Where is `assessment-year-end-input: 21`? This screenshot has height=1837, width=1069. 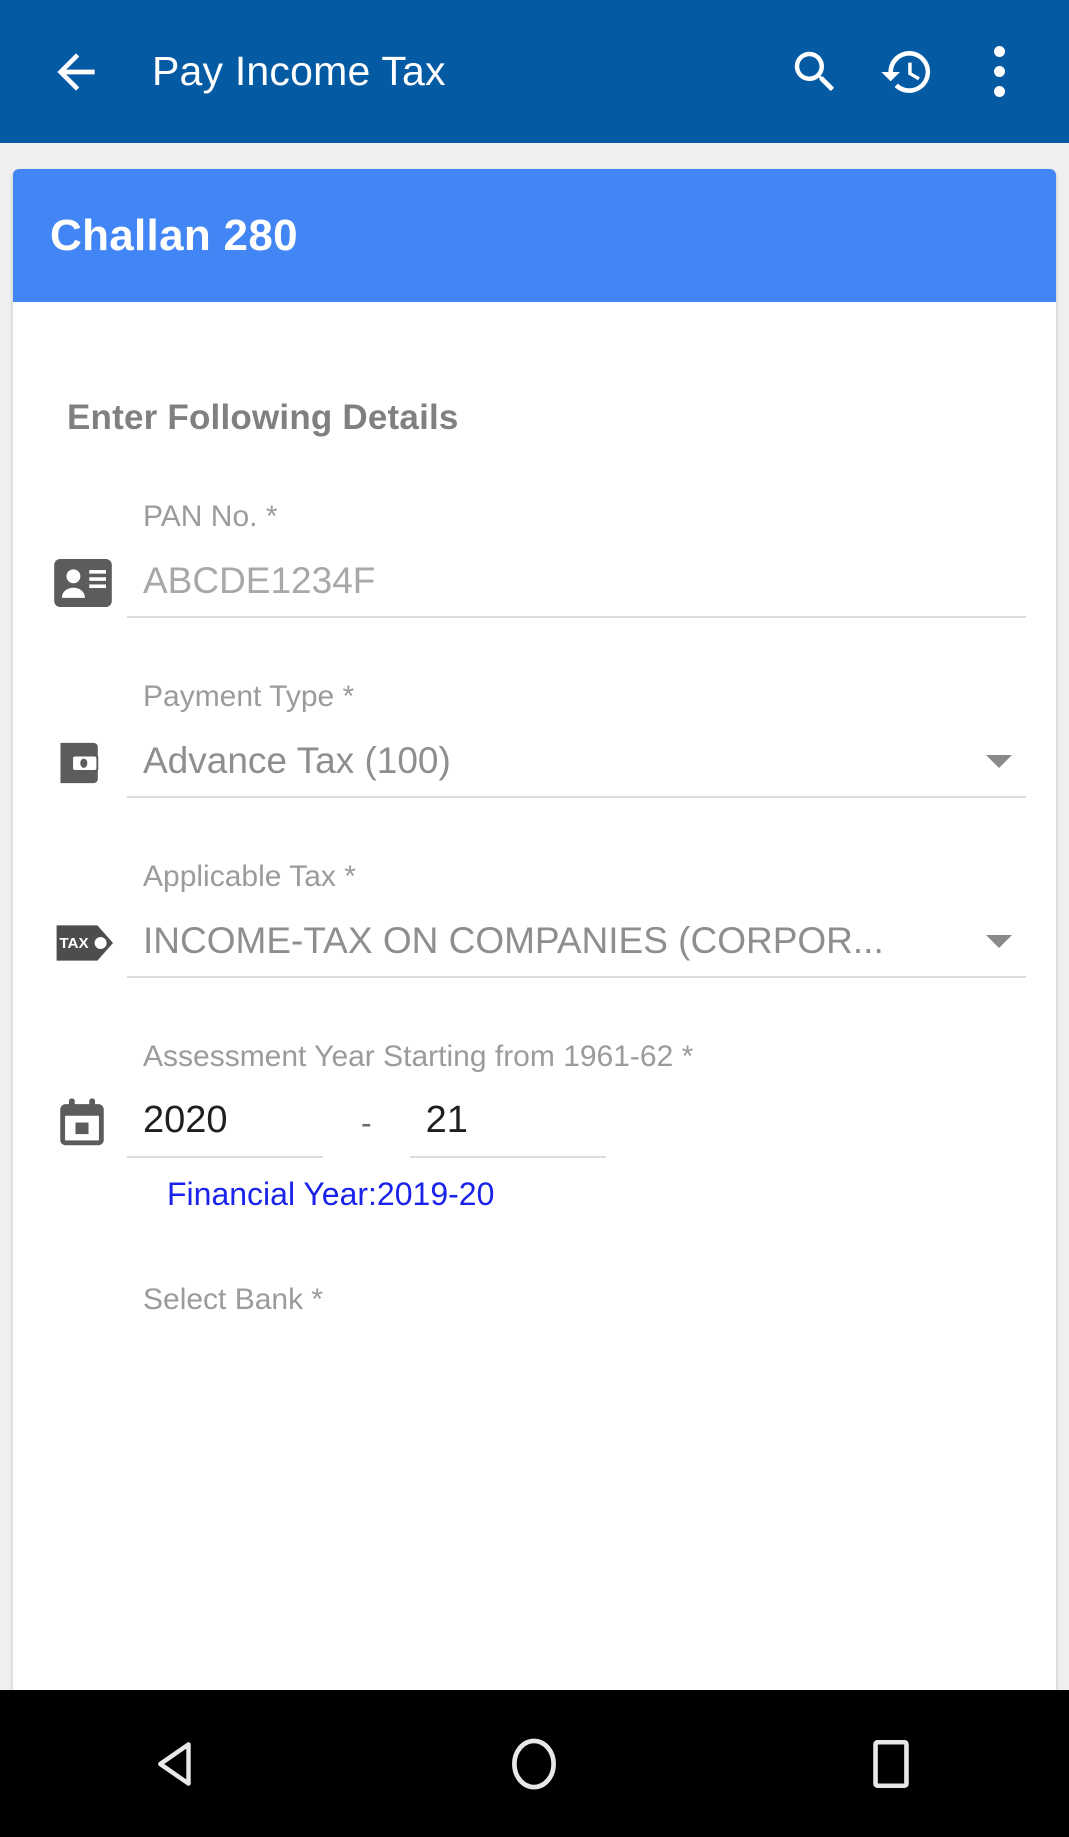 assessment-year-end-input: 21 is located at coordinates (507, 1127).